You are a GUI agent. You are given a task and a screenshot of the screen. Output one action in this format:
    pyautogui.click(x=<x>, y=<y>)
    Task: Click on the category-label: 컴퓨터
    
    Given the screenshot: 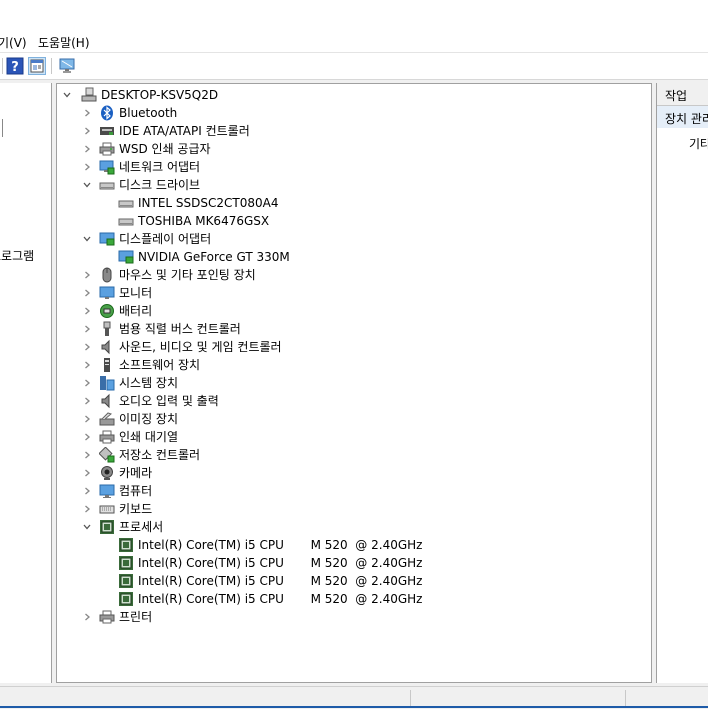 What is the action you would take?
    pyautogui.click(x=136, y=491)
    